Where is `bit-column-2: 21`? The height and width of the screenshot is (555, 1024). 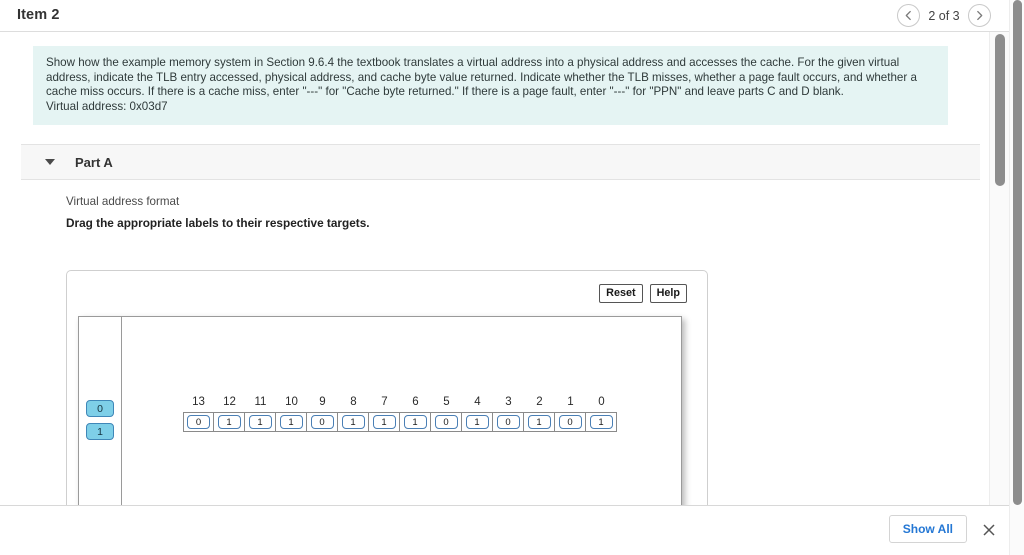 bit-column-2: 21 is located at coordinates (539, 413).